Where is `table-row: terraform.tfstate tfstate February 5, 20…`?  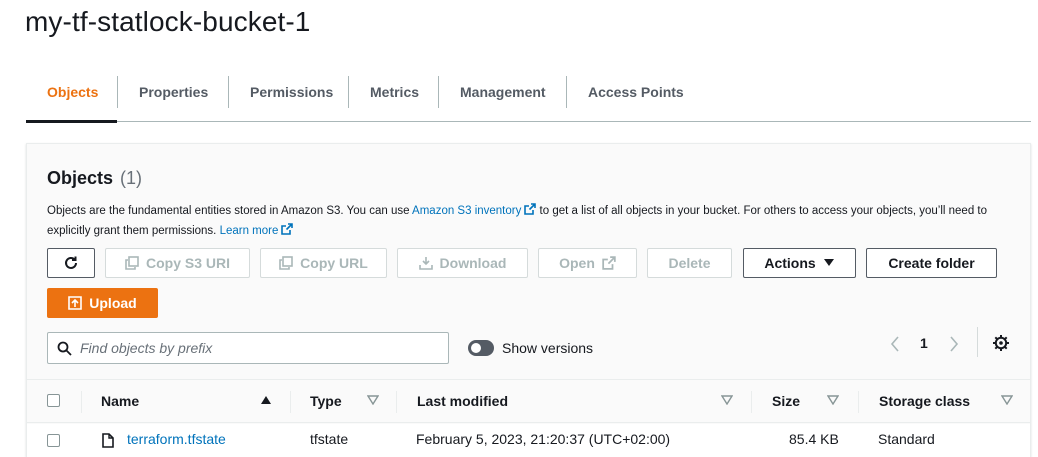
table-row: terraform.tfstate tfstate February 5, 20… is located at coordinates (528, 440).